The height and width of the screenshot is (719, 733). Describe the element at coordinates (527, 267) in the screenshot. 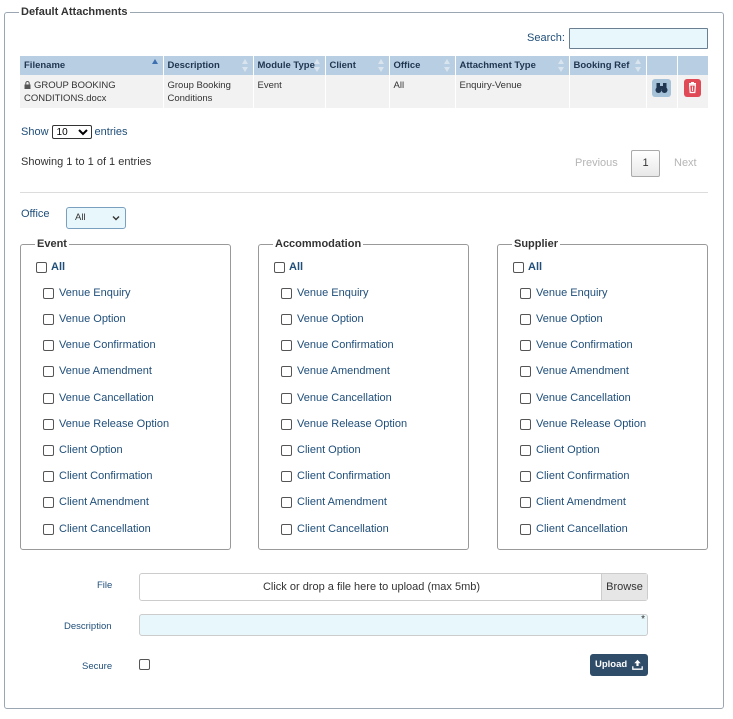

I see `supplier-all-checkbox: All` at that location.